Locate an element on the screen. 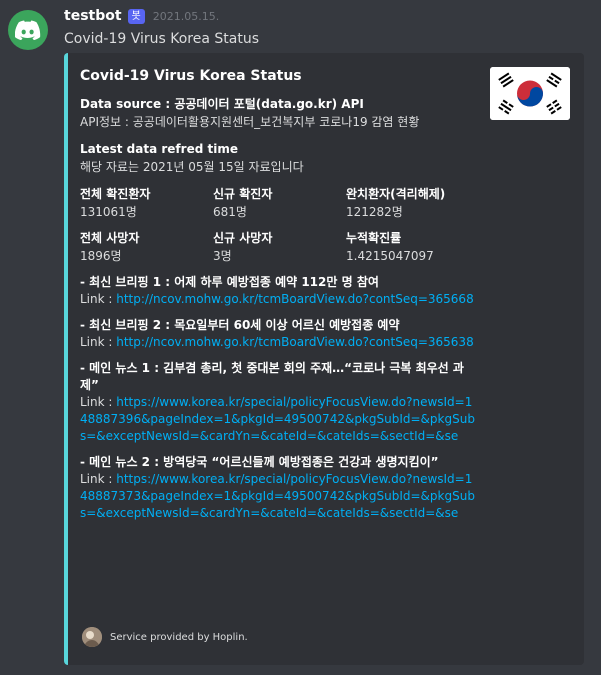 This screenshot has width=601, height=675. field-name: 완치환자(격리해제) is located at coordinates (396, 194).